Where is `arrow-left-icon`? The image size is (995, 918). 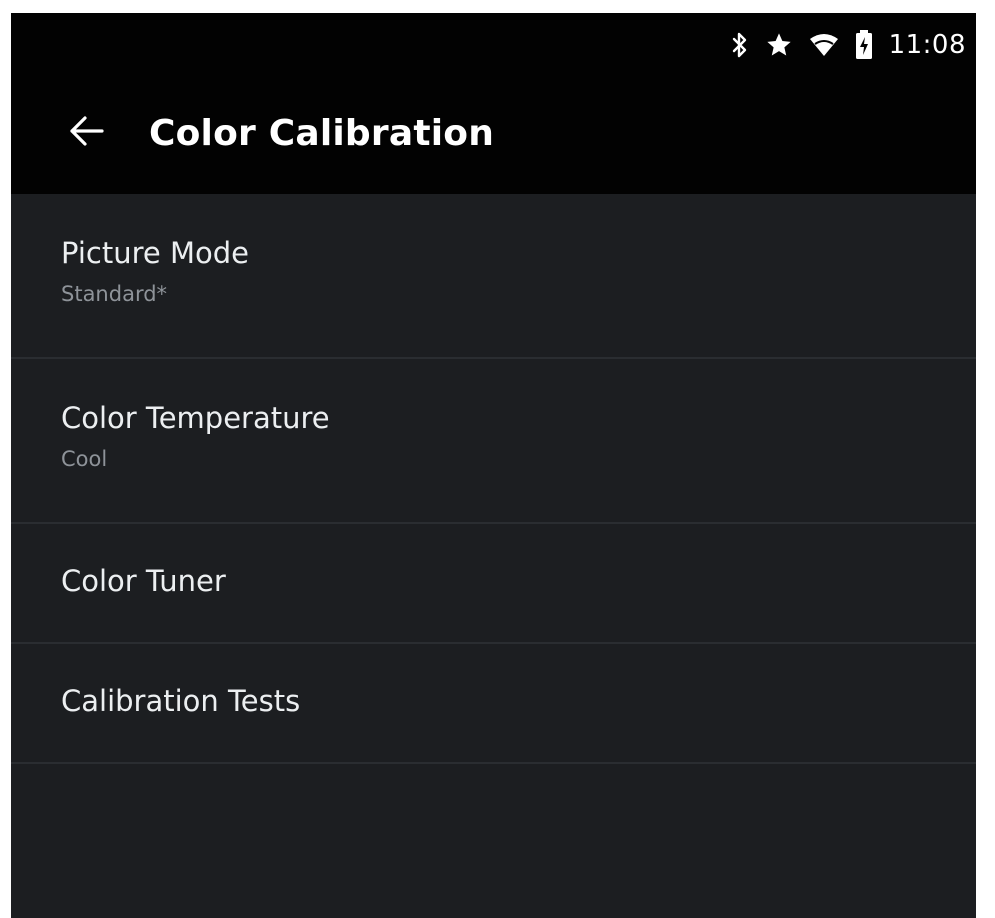 arrow-left-icon is located at coordinates (86, 133).